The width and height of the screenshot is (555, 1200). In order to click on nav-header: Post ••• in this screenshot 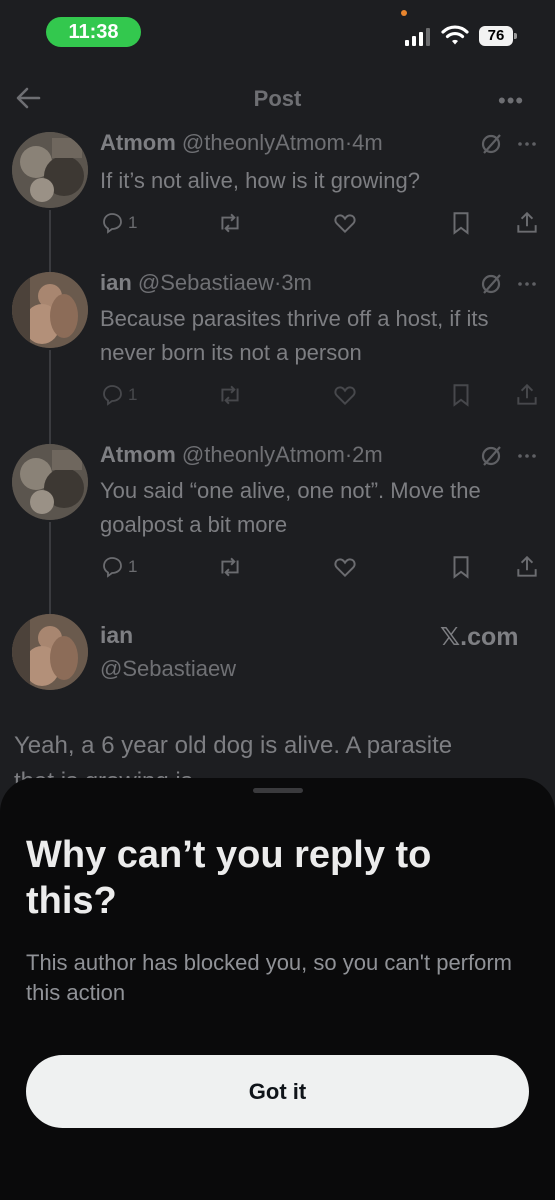, I will do `click(277, 99)`.